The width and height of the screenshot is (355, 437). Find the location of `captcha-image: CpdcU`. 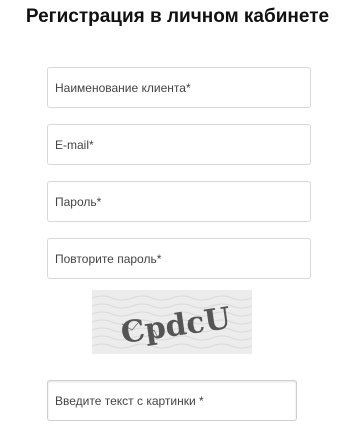

captcha-image: CpdcU is located at coordinates (172, 322).